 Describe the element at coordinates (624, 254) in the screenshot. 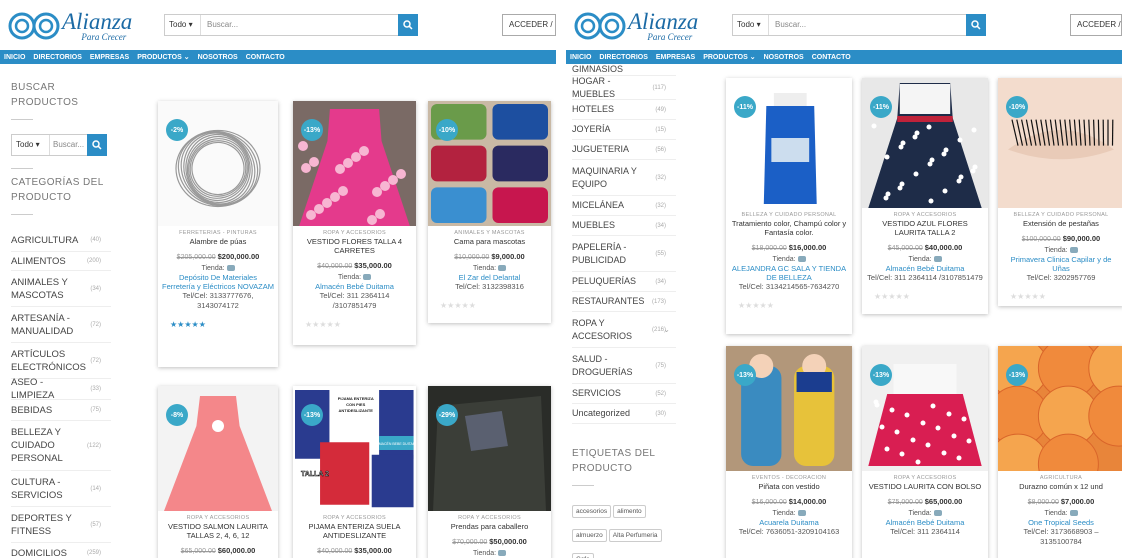

I see `category-item: PAPELERÍA - PUBLICIDAD (55)` at that location.